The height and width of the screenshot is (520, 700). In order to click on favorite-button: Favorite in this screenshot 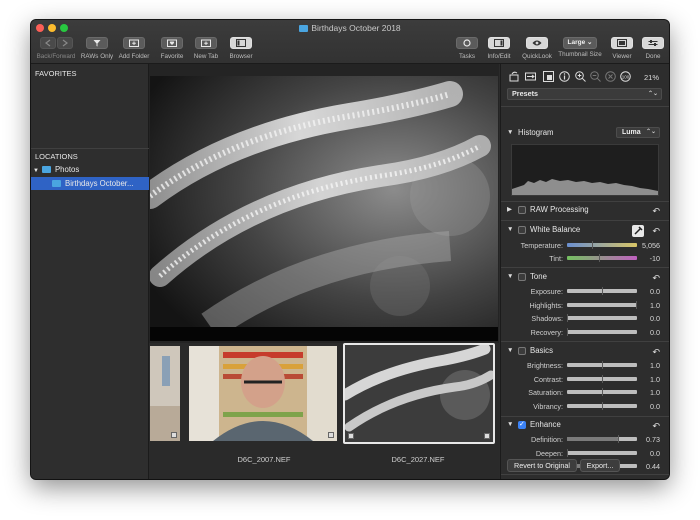, I will do `click(172, 48)`.